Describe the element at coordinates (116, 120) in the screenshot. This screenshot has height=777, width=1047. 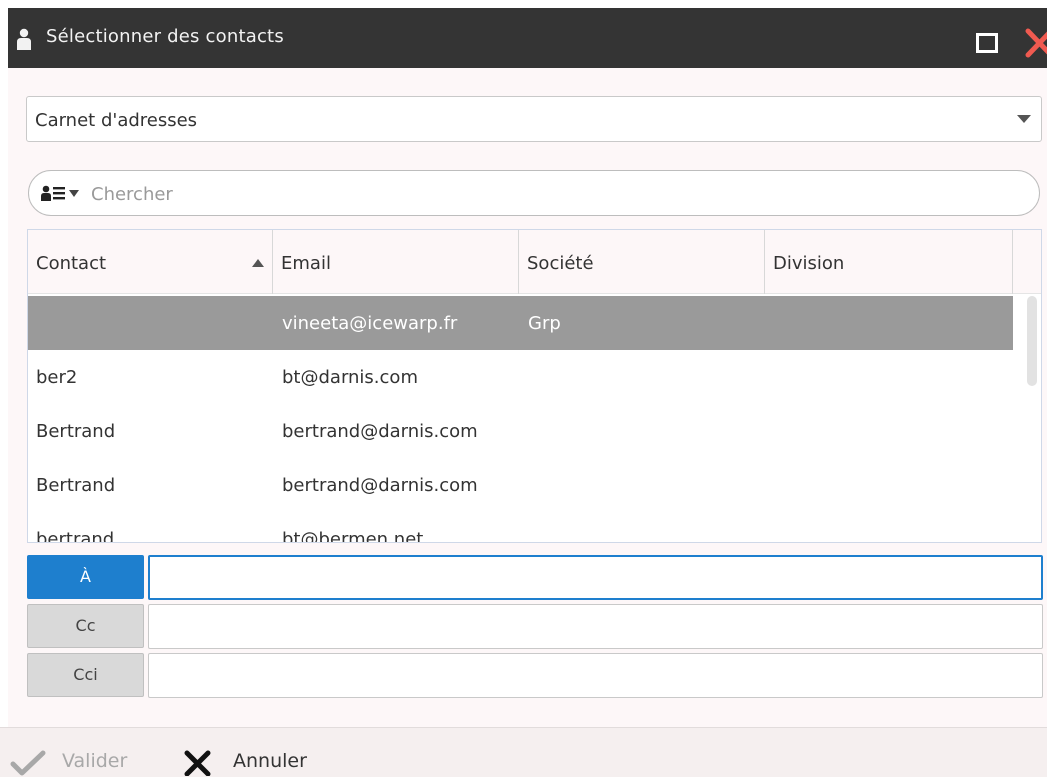
I see `addressbook-value: Carnet d'adresses` at that location.